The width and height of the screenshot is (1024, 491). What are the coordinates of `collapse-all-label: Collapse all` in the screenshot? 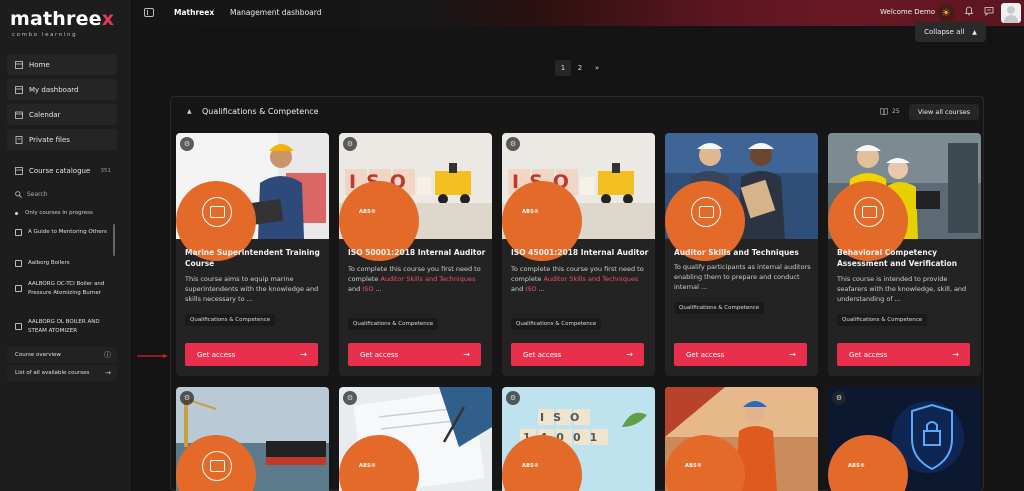 It's located at (944, 32).